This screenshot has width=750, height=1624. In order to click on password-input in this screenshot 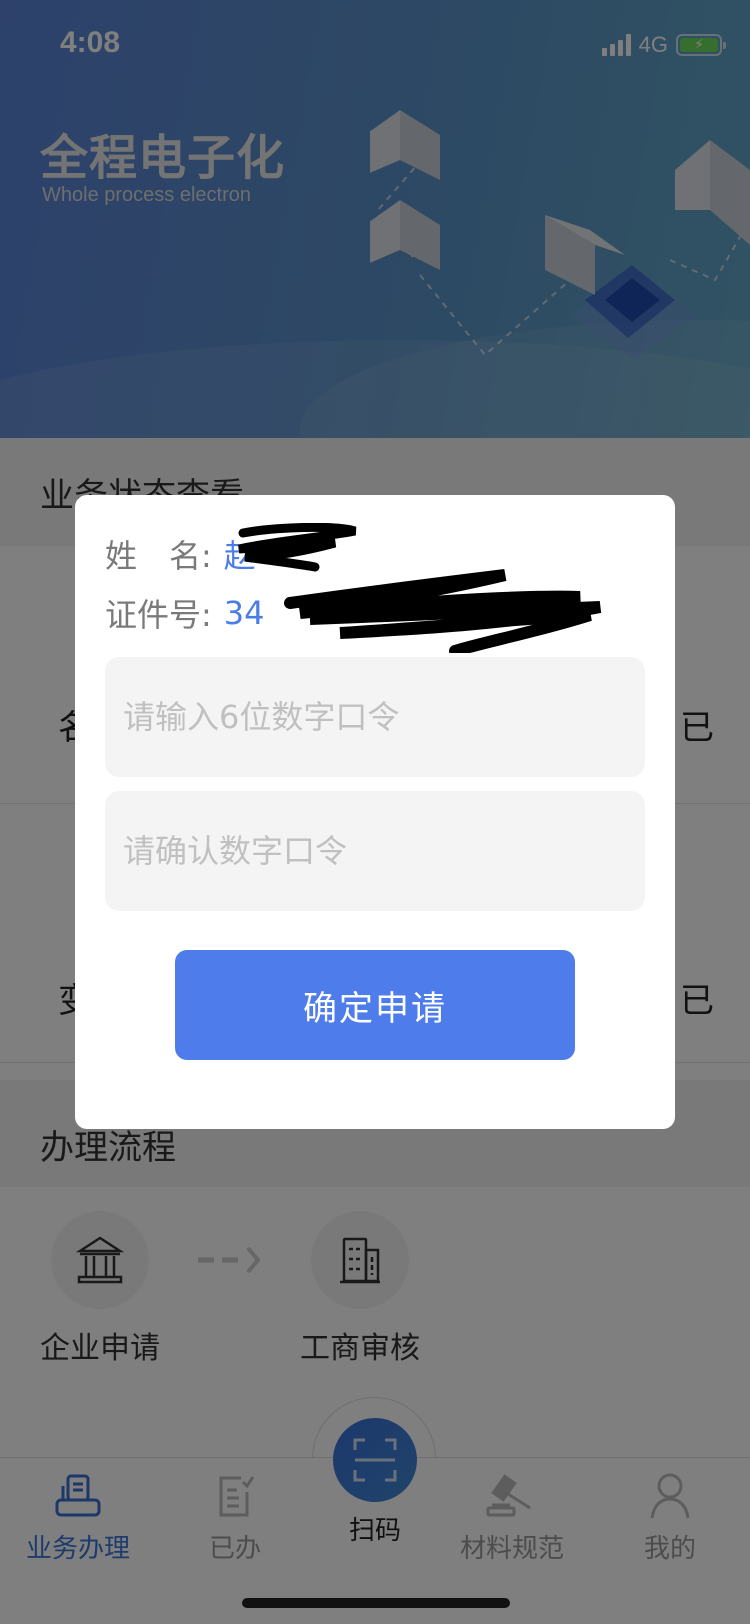, I will do `click(375, 717)`.